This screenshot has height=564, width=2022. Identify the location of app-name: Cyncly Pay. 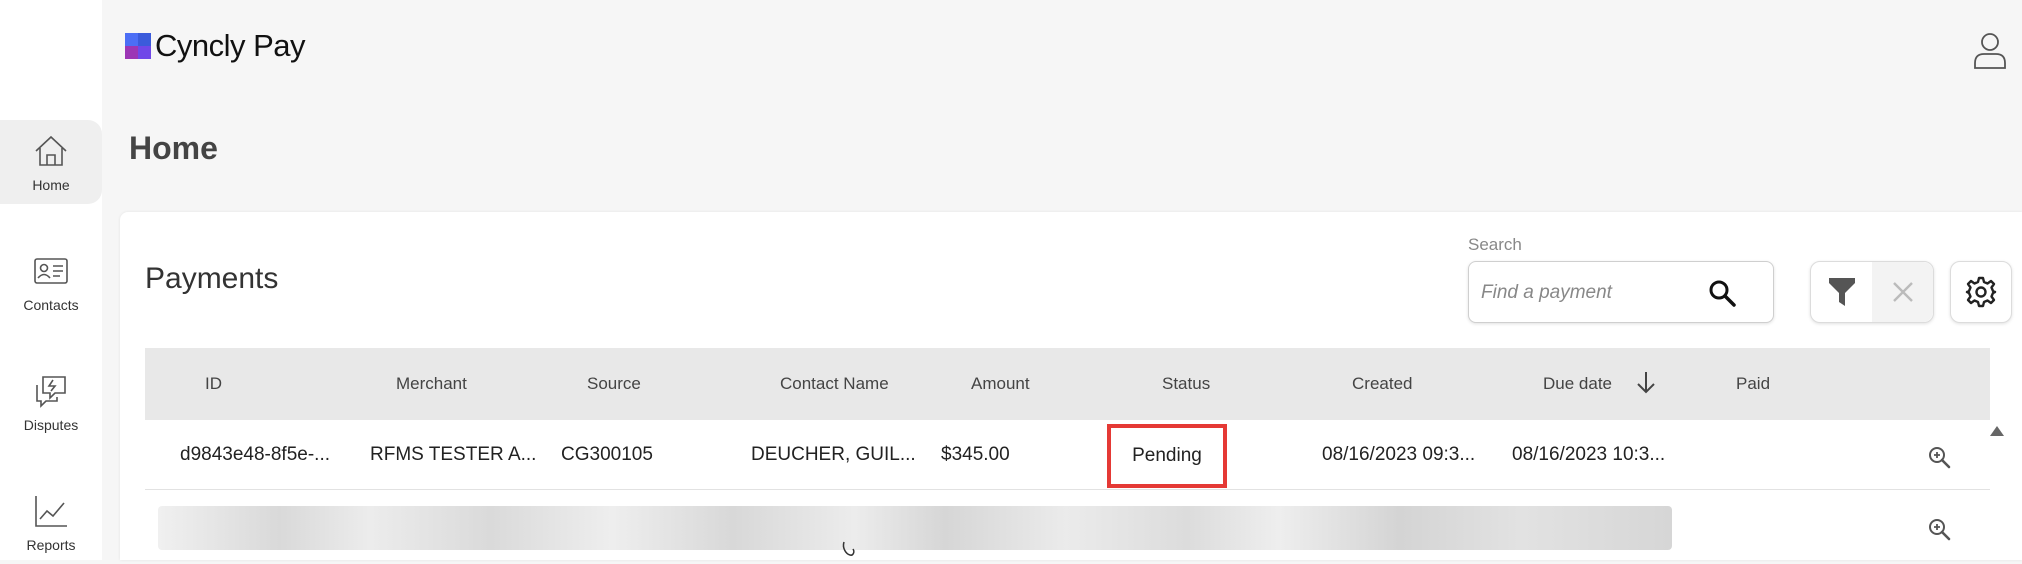
(230, 45).